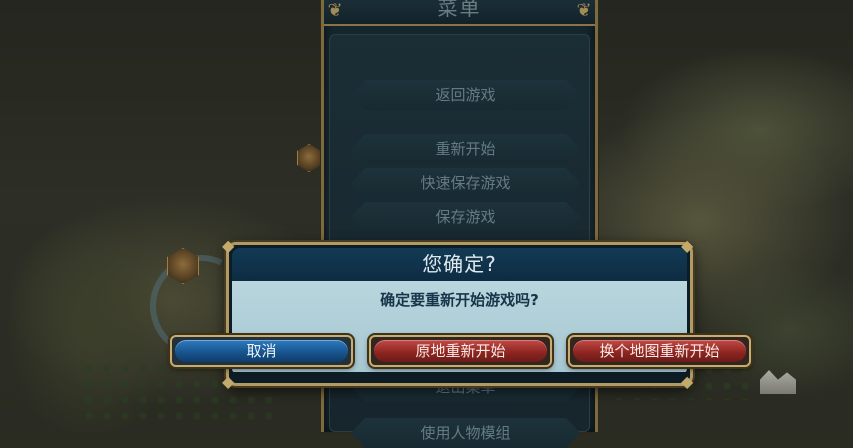 The image size is (853, 448). I want to click on menu-item-return-to-game: 返回游戏, so click(465, 95).